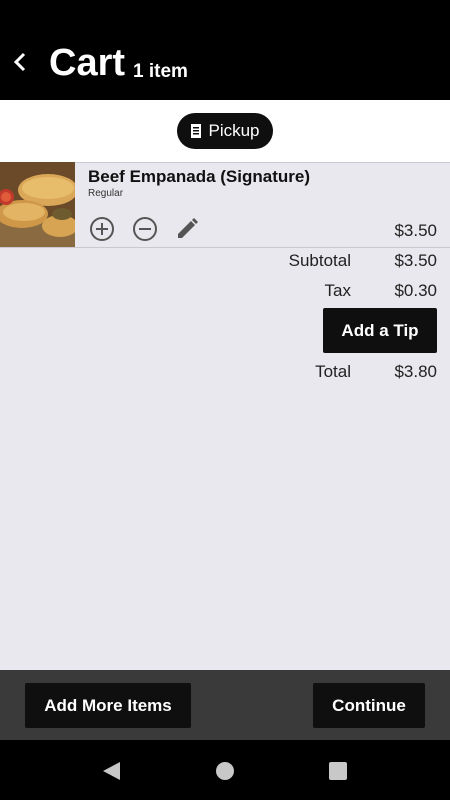  I want to click on subtotal-row: Subtotal $3.50, so click(363, 262).